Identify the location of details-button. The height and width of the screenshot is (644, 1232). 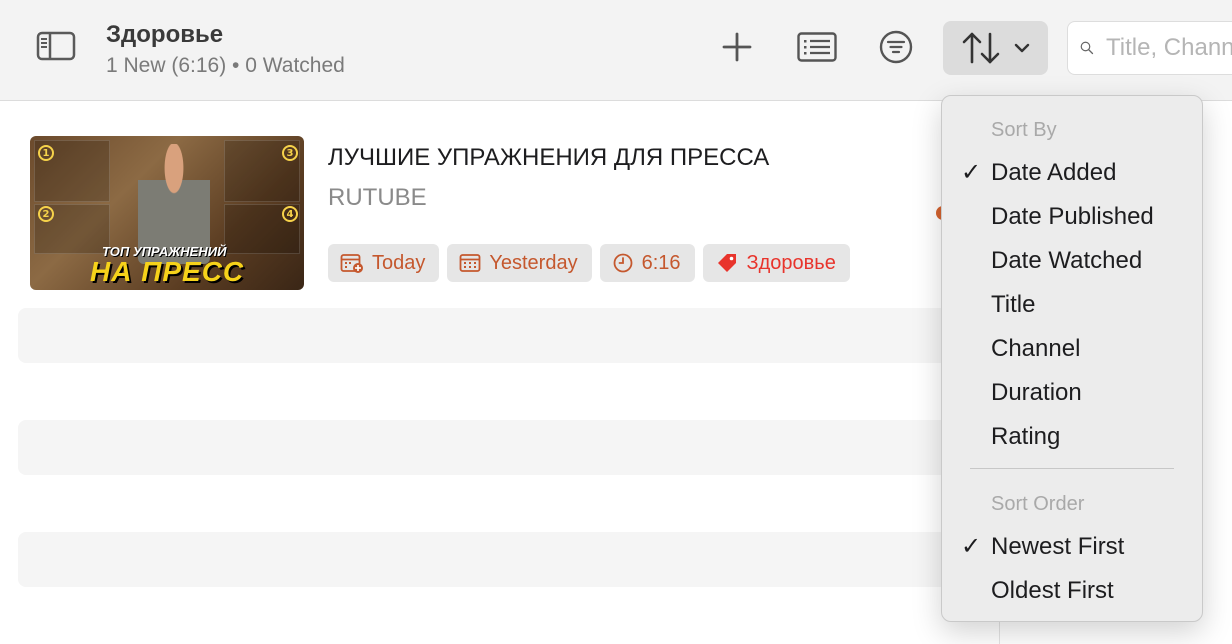
(817, 47).